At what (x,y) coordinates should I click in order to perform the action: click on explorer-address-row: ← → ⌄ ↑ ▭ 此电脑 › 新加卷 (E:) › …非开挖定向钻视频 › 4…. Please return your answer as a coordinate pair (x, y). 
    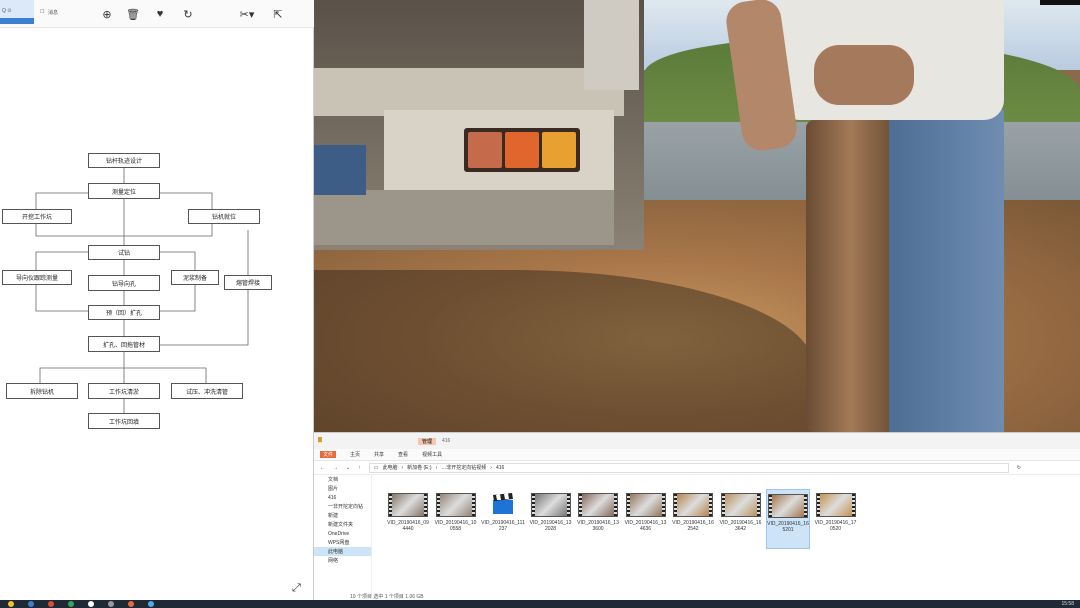
    Looking at the image, I should click on (697, 468).